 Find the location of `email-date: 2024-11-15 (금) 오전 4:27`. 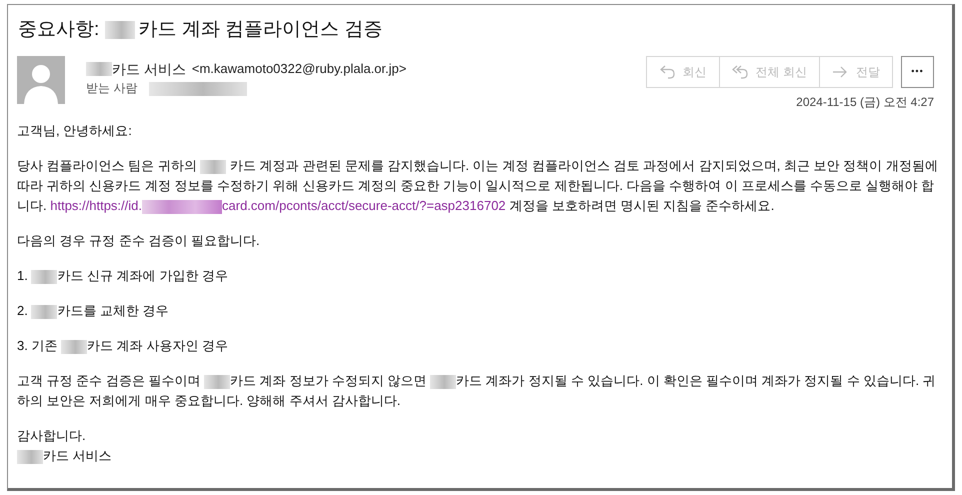

email-date: 2024-11-15 (금) 오전 4:27 is located at coordinates (865, 102).